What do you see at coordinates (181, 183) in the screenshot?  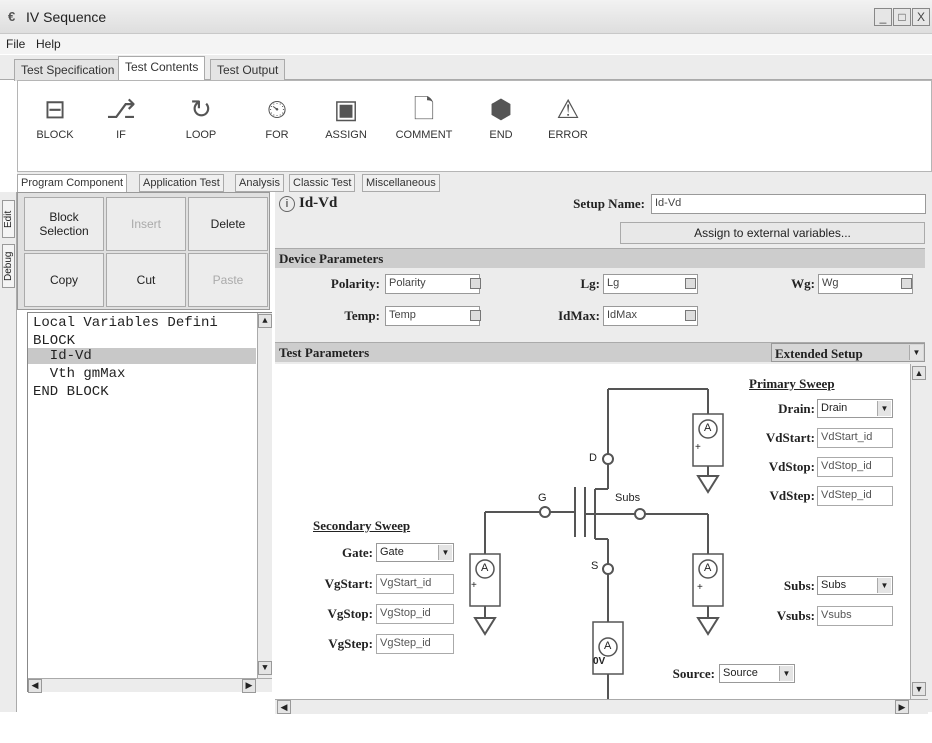 I see `tab-application-test: Application Test` at bounding box center [181, 183].